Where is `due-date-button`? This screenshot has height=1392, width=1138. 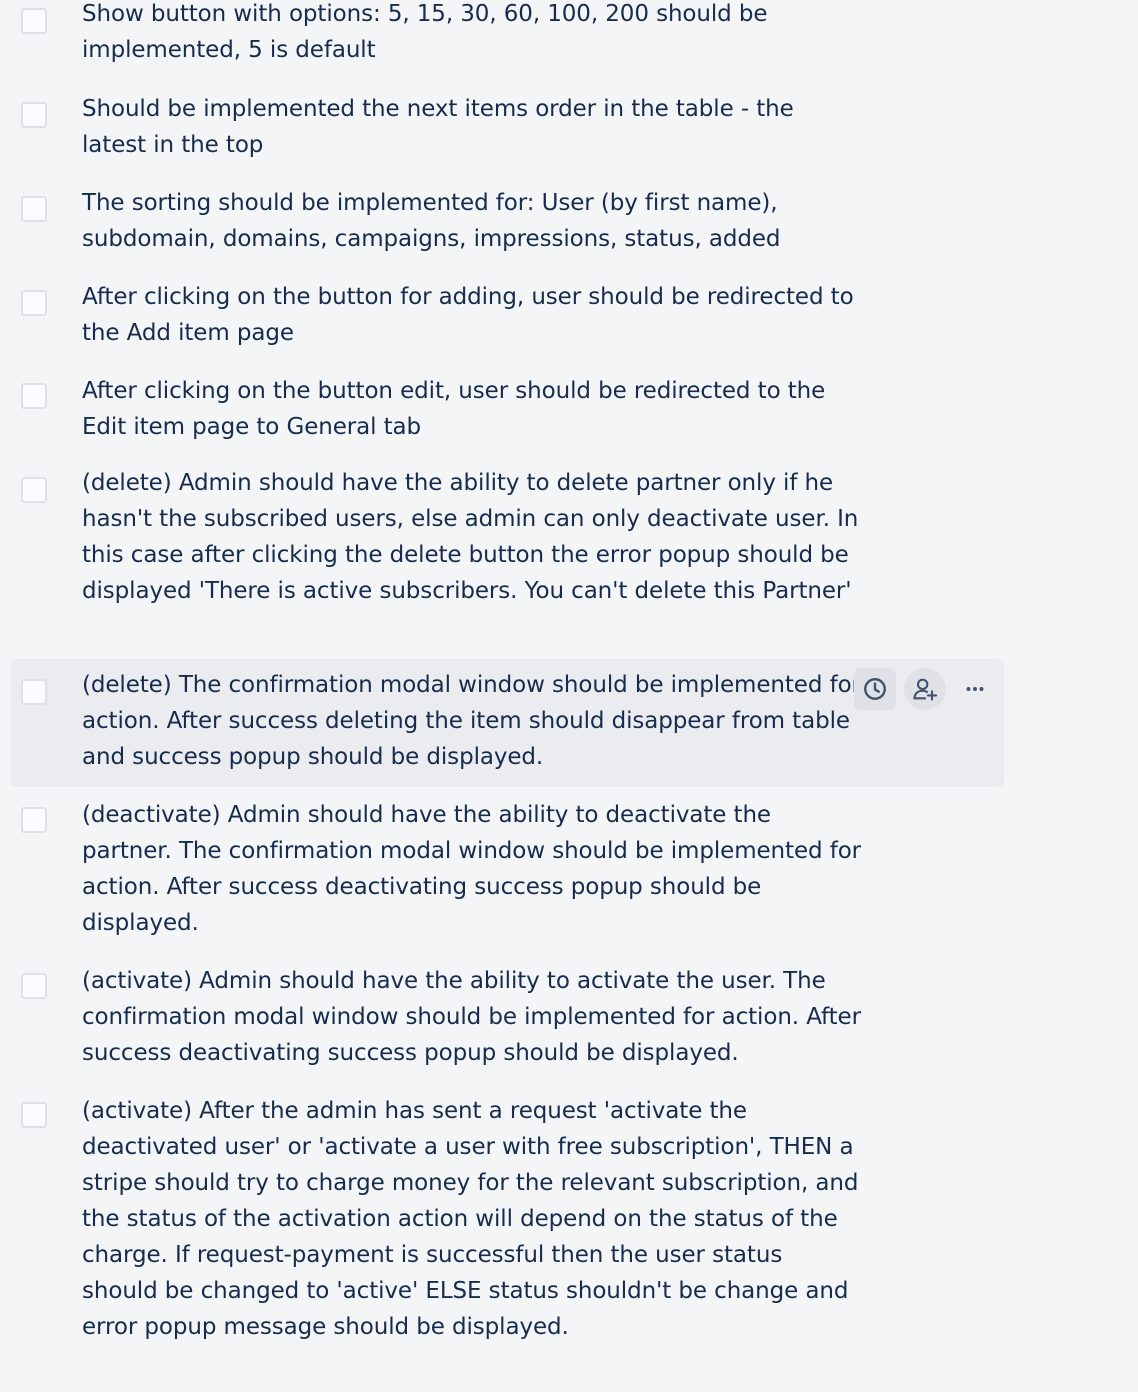
due-date-button is located at coordinates (875, 689).